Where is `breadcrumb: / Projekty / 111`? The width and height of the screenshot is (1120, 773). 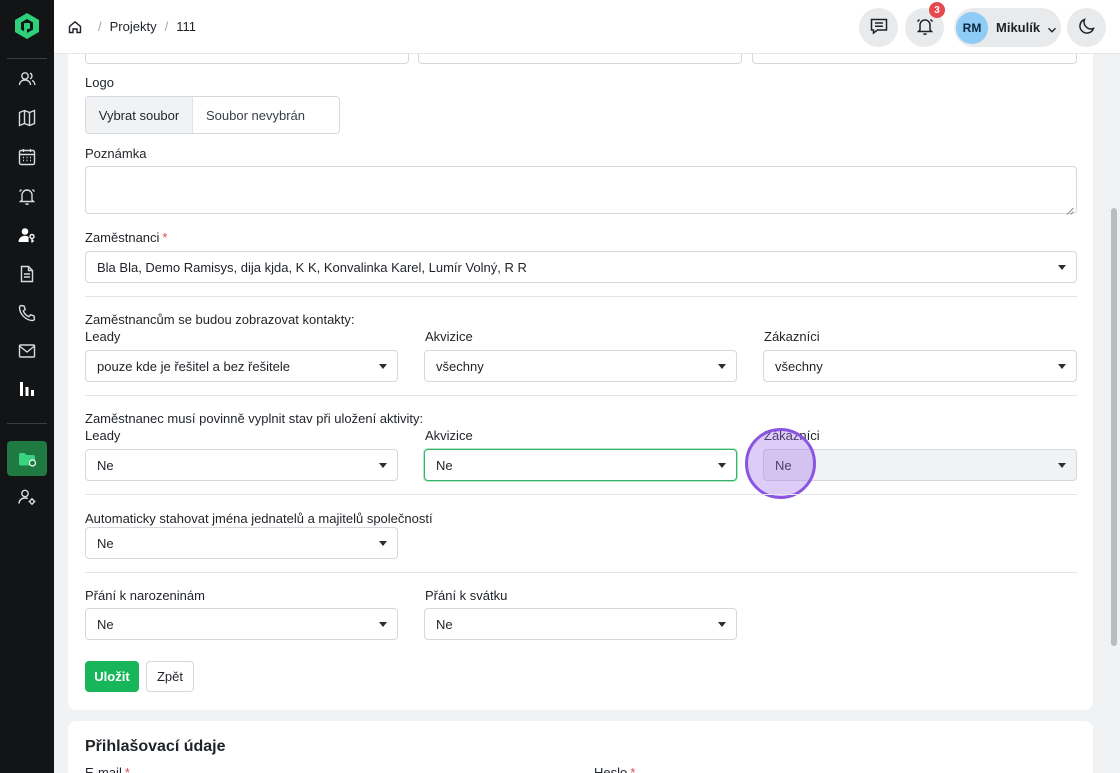
breadcrumb: / Projekty / 111 is located at coordinates (132, 26).